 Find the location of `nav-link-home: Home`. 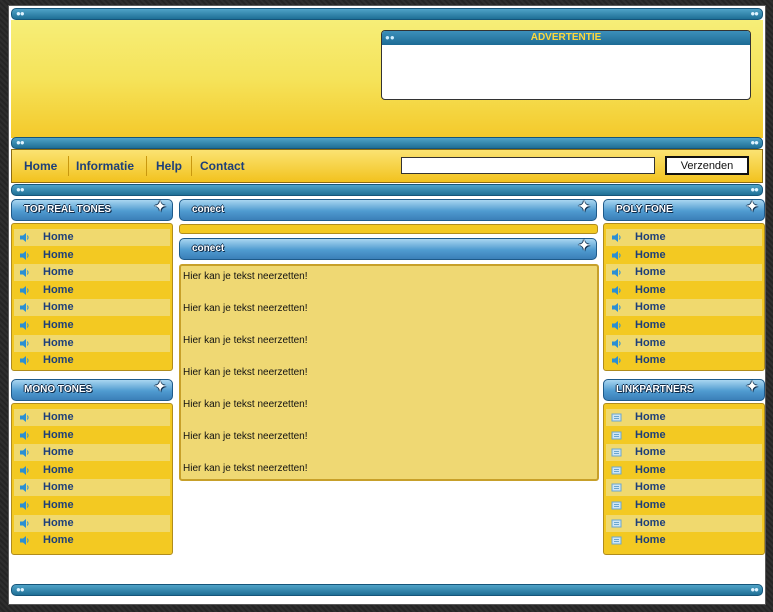

nav-link-home: Home is located at coordinates (40, 166).